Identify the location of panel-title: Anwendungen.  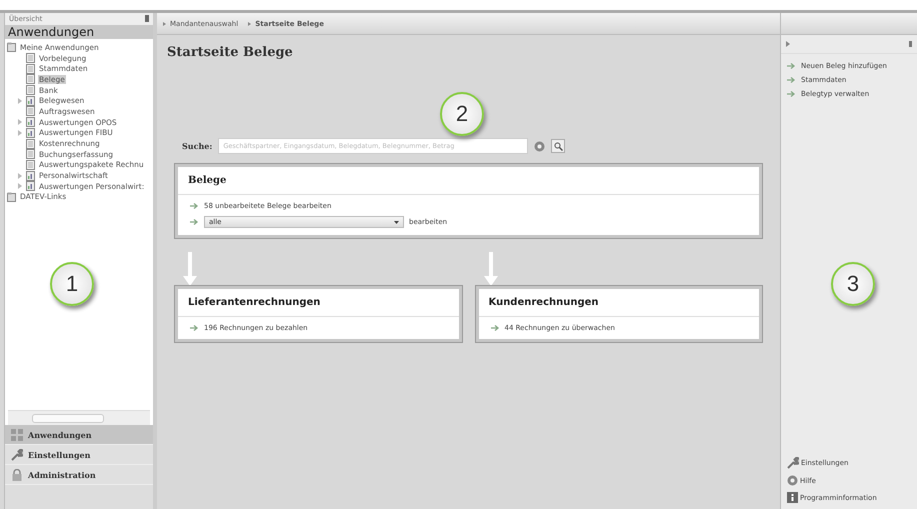
(79, 32).